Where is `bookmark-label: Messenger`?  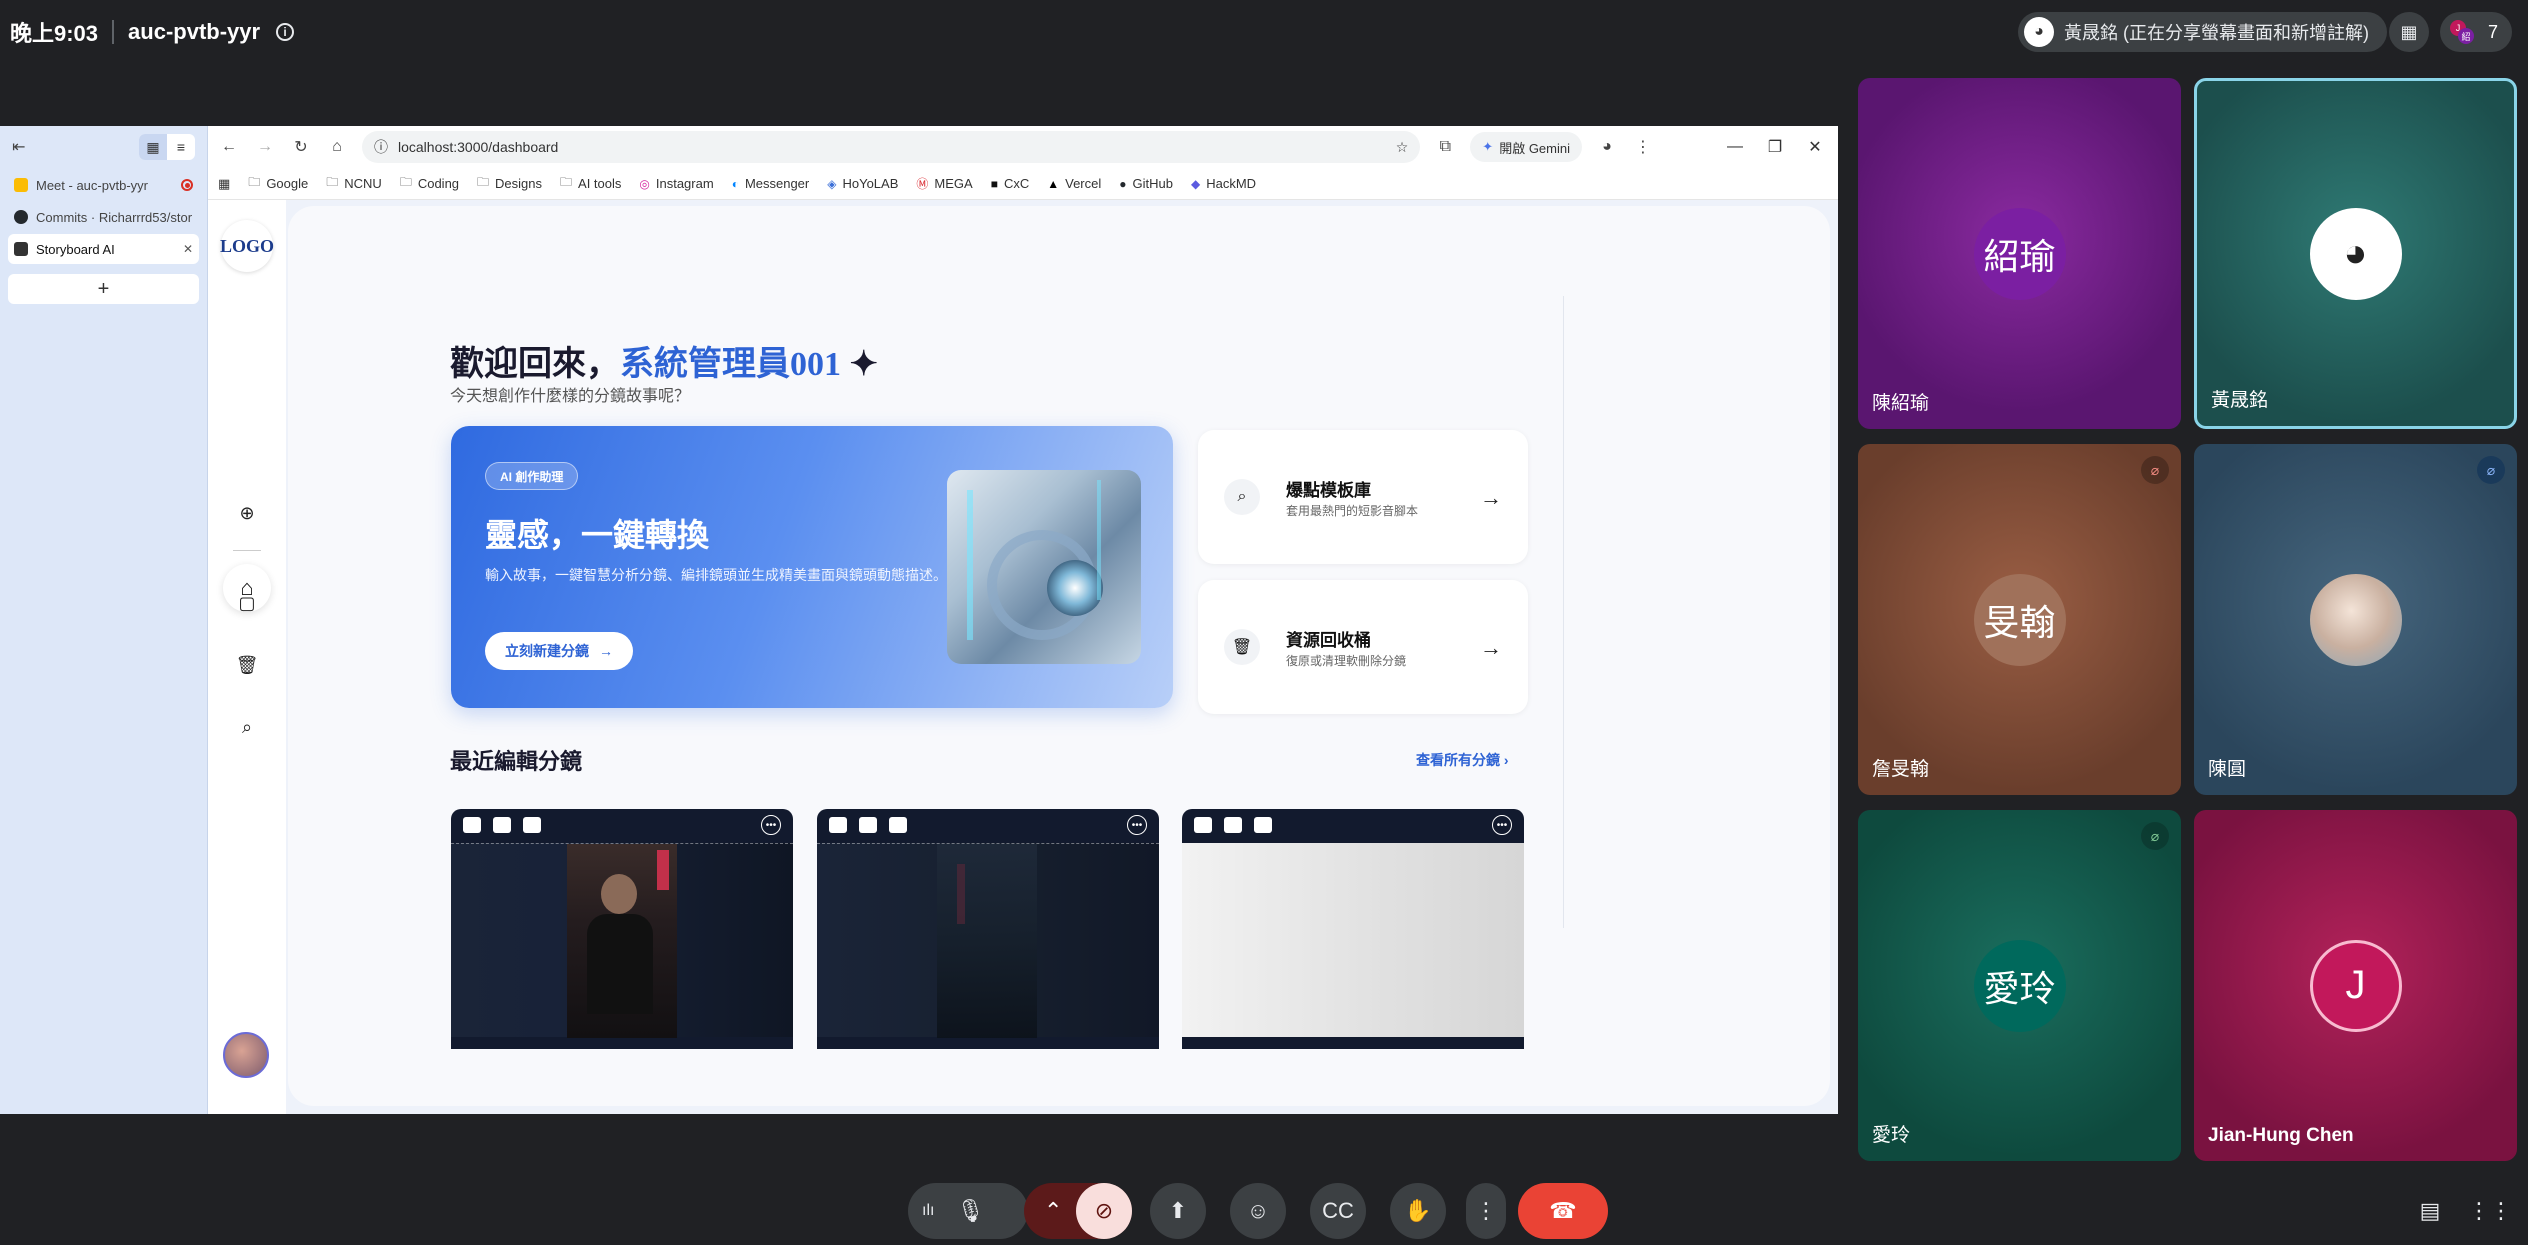
bookmark-label: Messenger is located at coordinates (777, 183).